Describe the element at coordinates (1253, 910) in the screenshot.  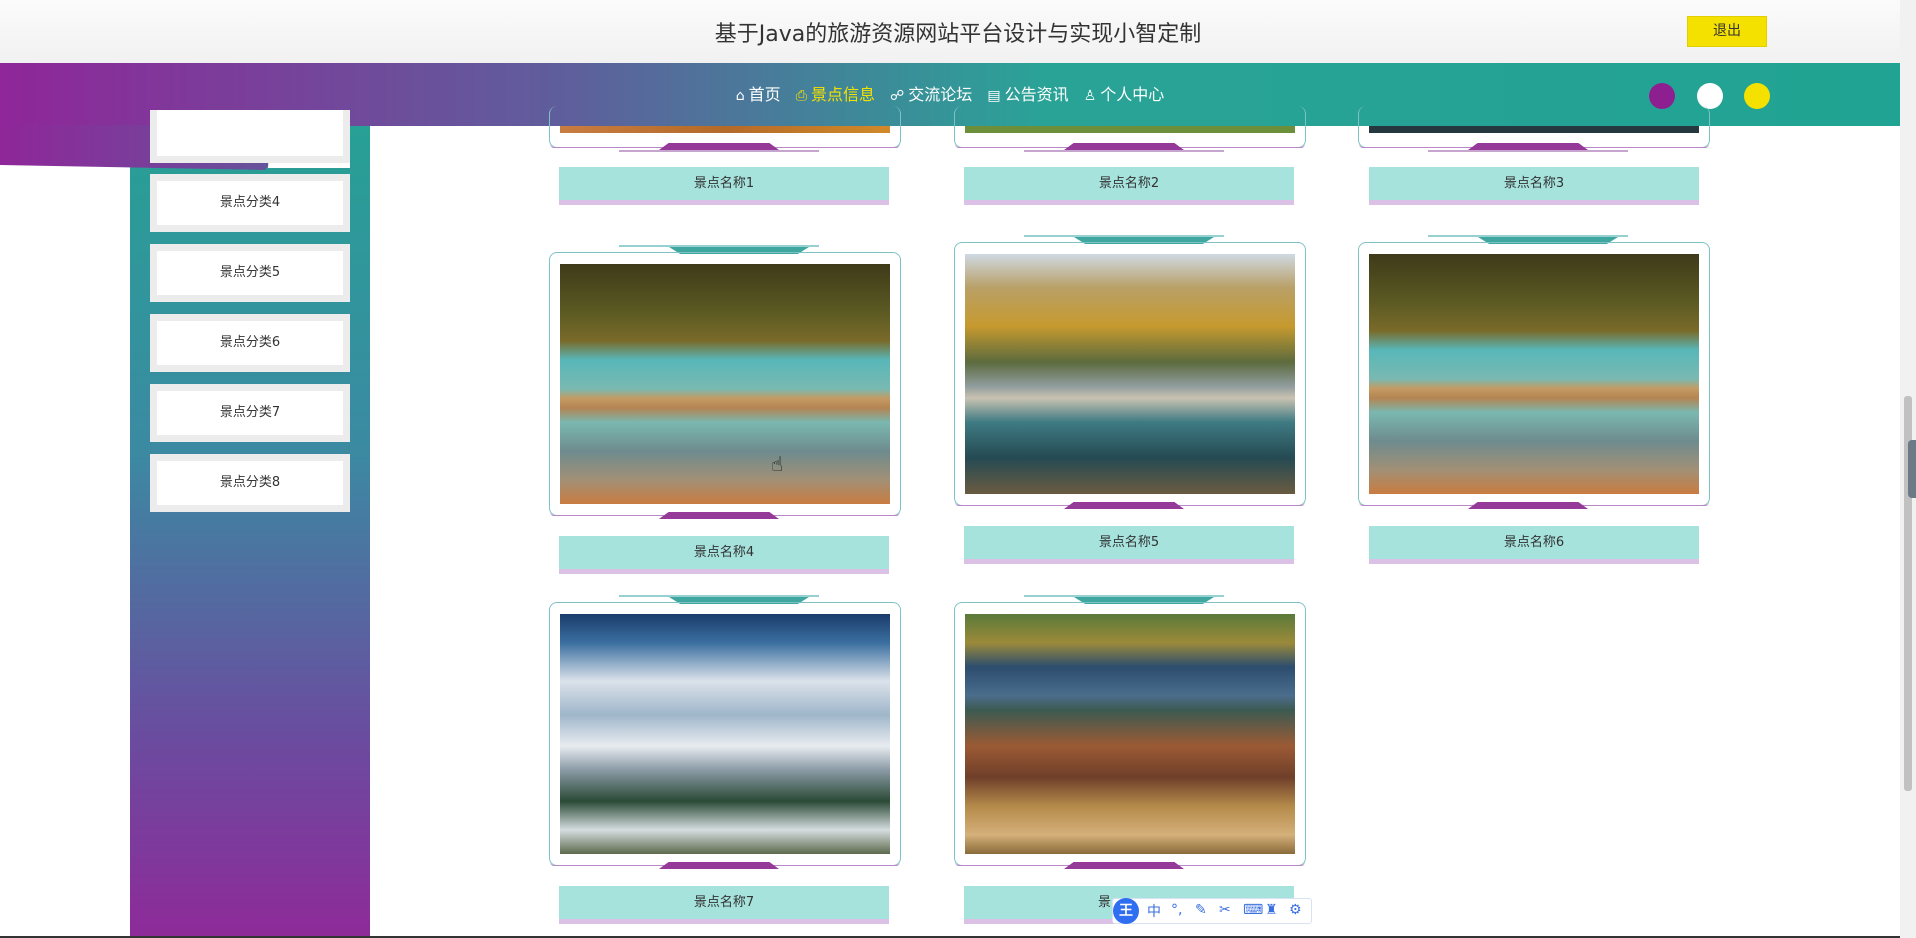
I see `keyboard-icon: ⌨` at that location.